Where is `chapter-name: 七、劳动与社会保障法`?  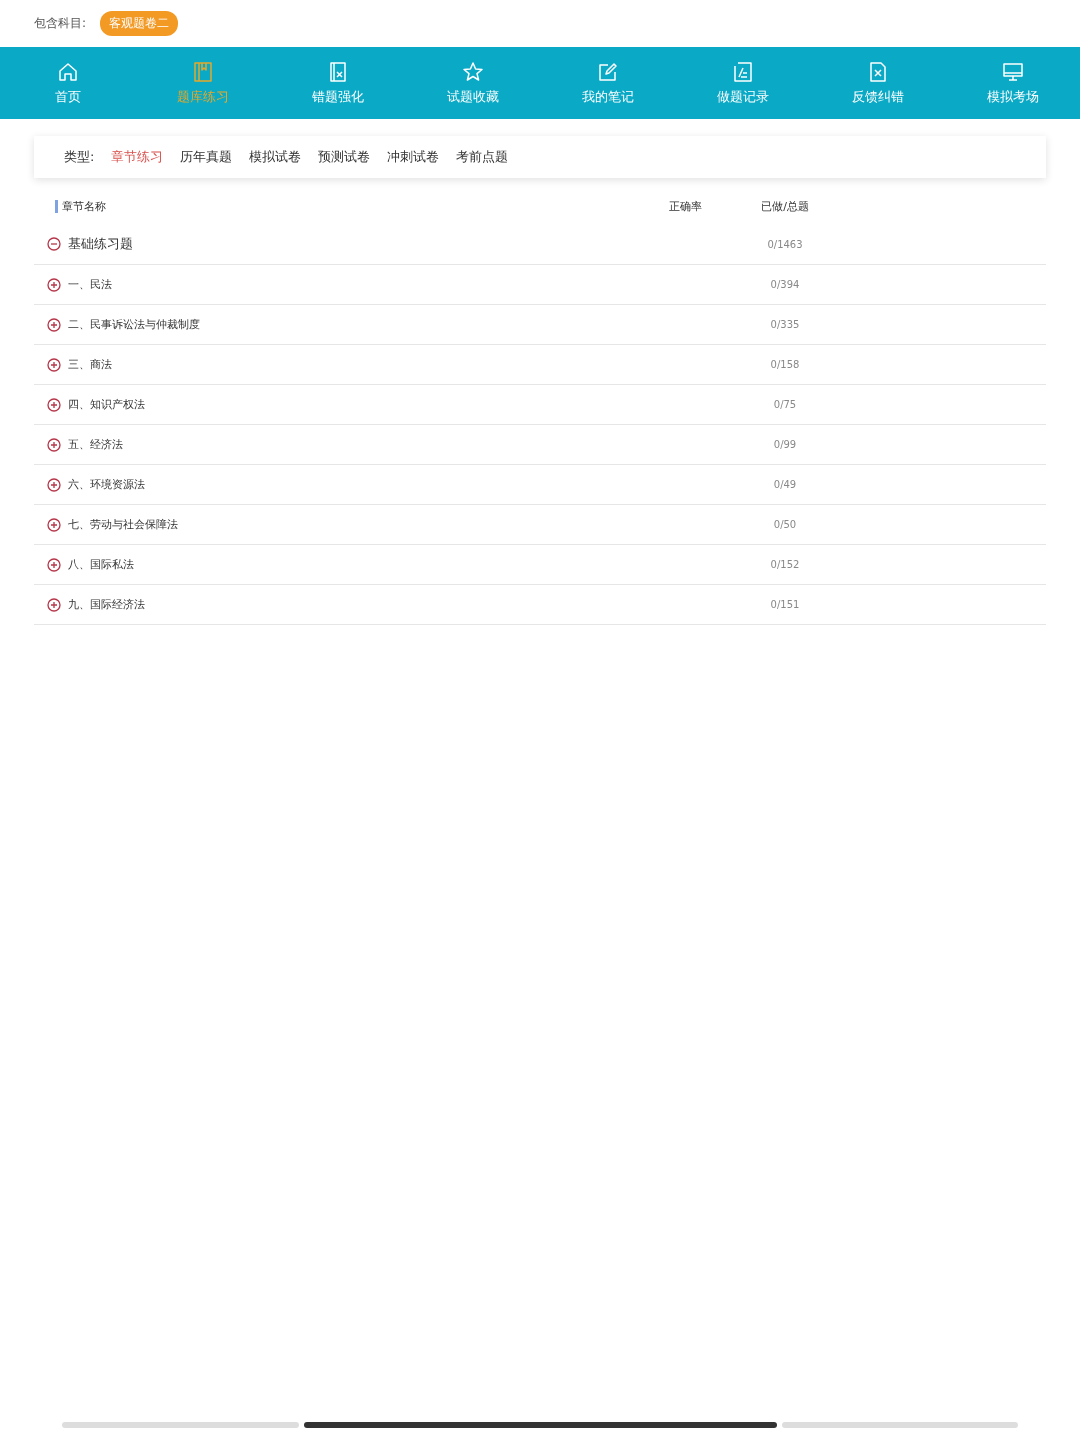 chapter-name: 七、劳动与社会保障法 is located at coordinates (401, 524).